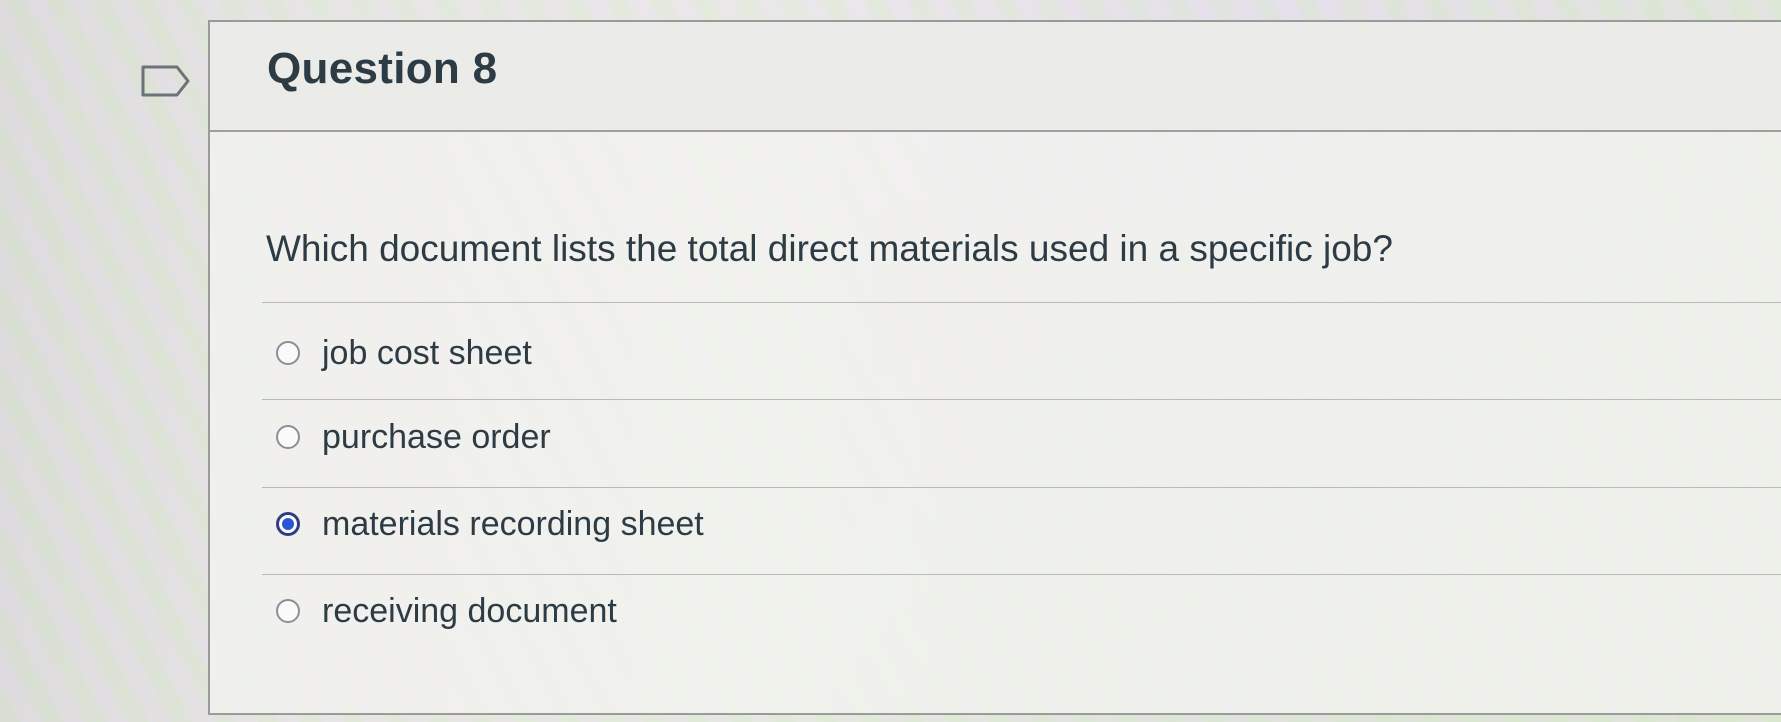 This screenshot has height=722, width=1781. I want to click on answer-option-4: receiving document, so click(1021, 611).